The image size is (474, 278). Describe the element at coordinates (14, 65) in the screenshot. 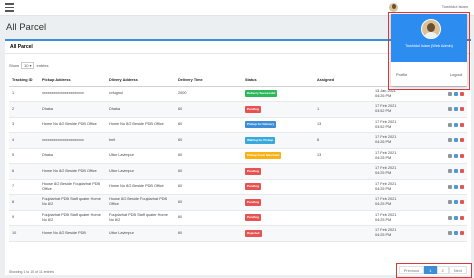

I see `show-label: Show` at that location.